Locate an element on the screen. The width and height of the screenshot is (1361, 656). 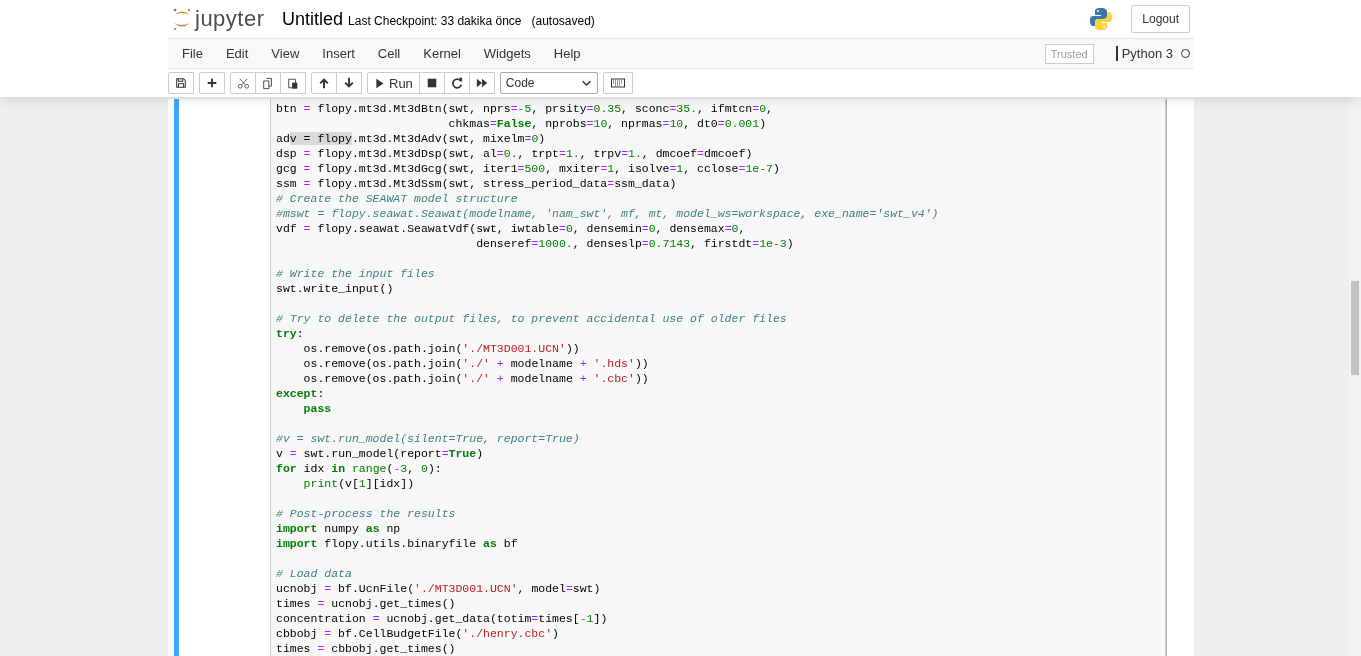
code-line: chkmas=False, nprobs=10, nprmas=10, dt0=0.001) is located at coordinates (607, 123).